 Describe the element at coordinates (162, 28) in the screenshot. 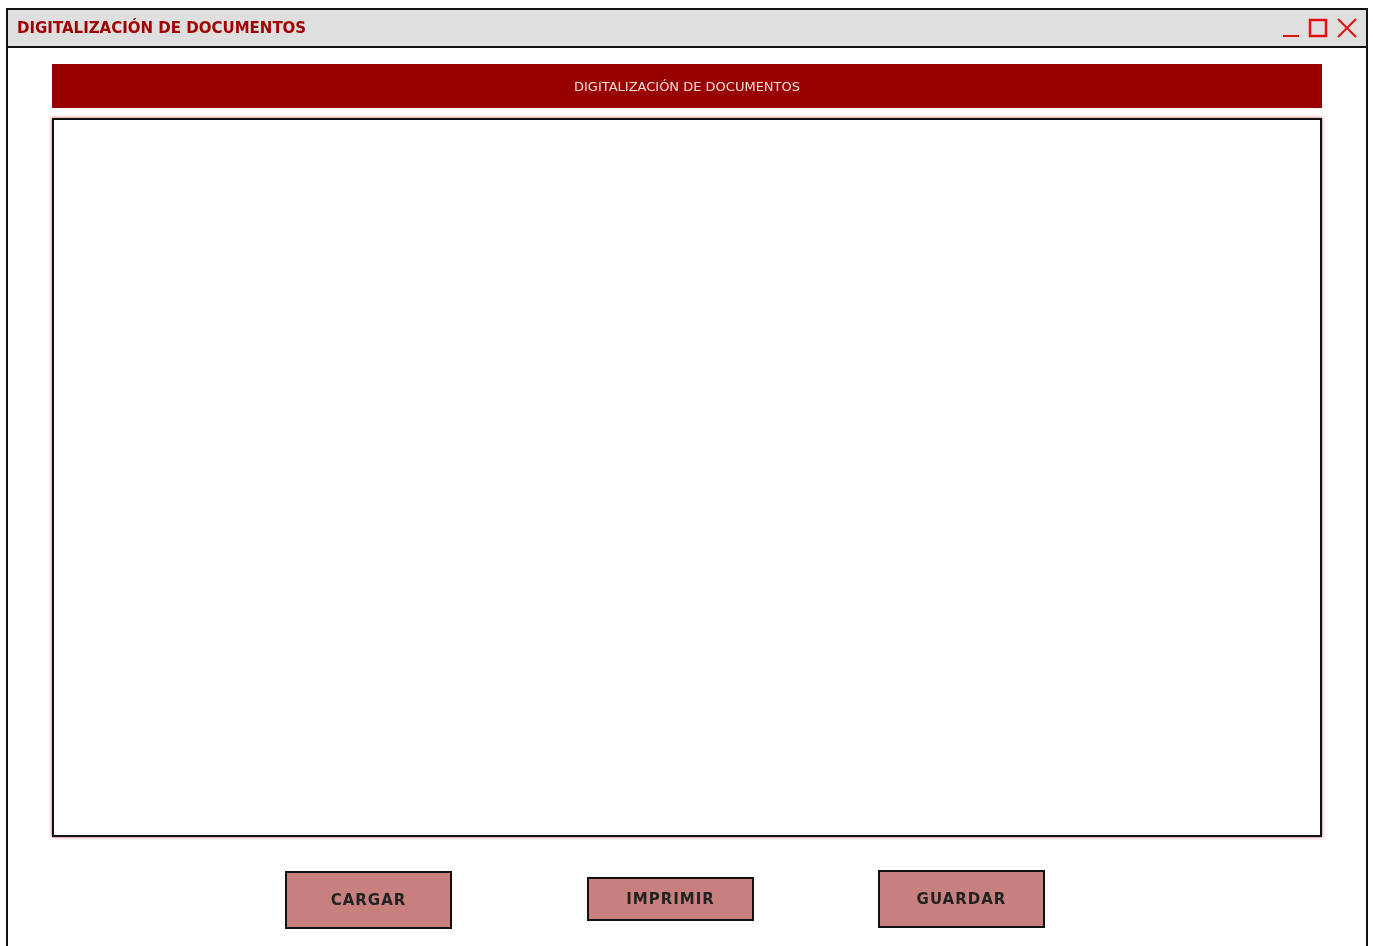

I see `window-title: DIGITALIZACIÓN DE DOCUMENTOS` at that location.